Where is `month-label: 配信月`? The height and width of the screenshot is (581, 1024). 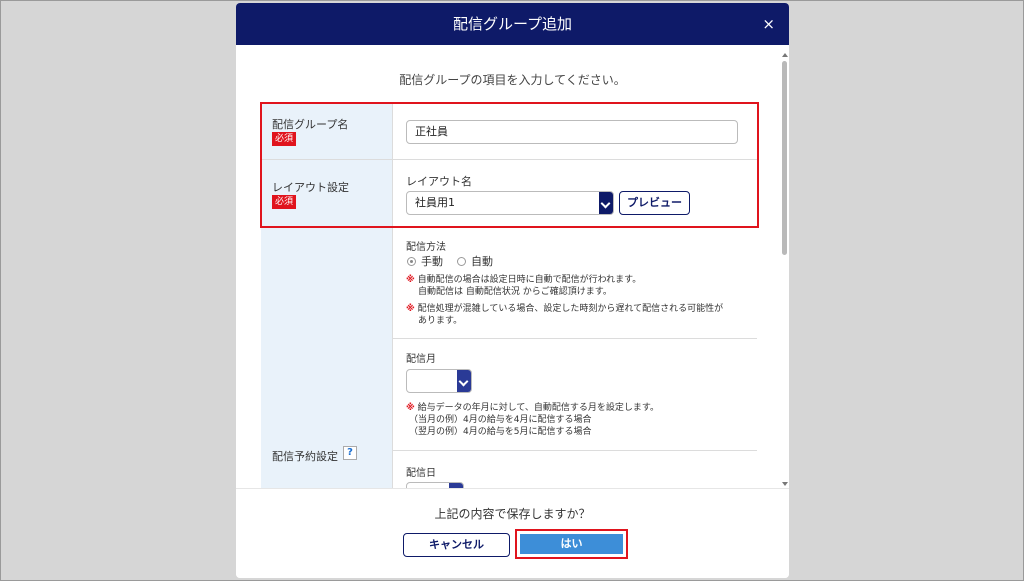
month-label: 配信月 is located at coordinates (421, 359).